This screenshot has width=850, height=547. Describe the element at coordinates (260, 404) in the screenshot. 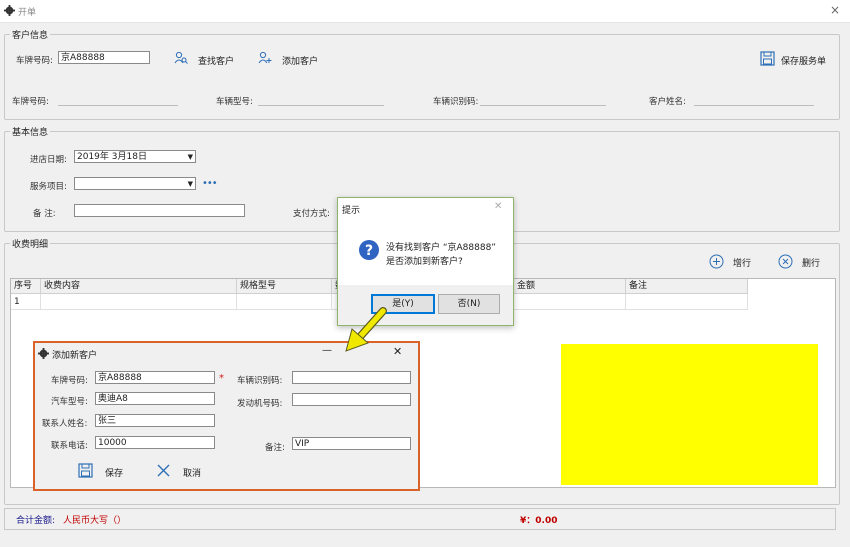

I see `engine-no-label: 发动机号码:` at that location.